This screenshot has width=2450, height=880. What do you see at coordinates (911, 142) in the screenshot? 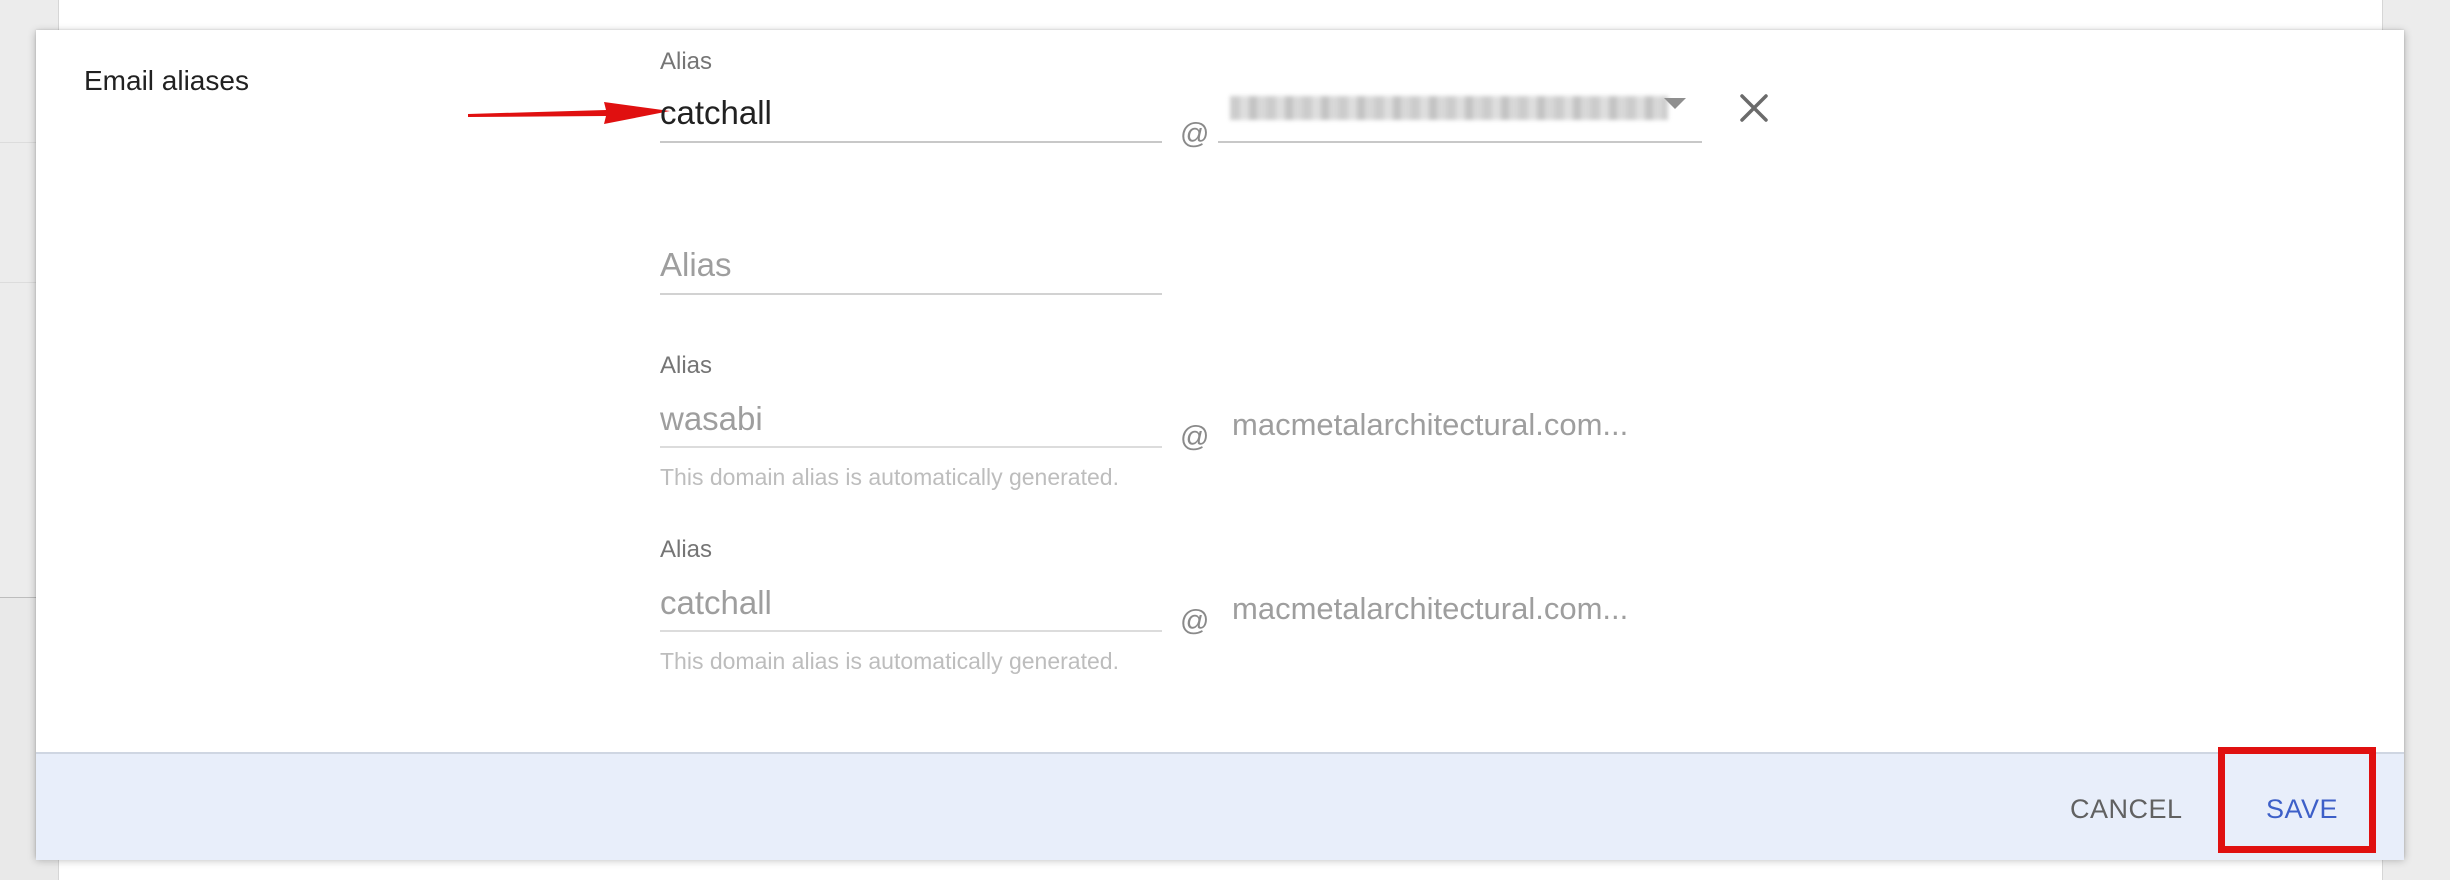
I see `alias-input-underline` at bounding box center [911, 142].